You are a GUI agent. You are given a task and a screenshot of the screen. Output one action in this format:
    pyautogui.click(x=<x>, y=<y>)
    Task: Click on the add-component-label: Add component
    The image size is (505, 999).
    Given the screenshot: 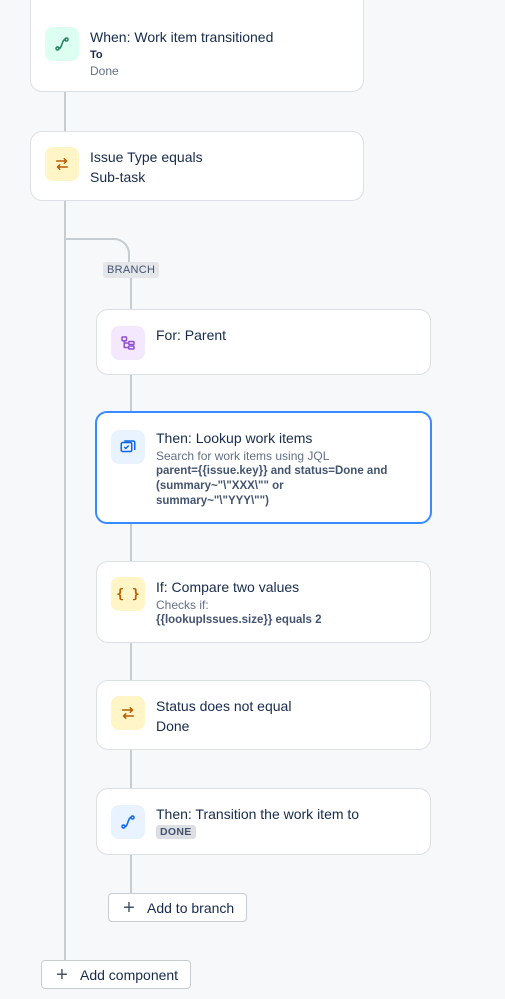 What is the action you would take?
    pyautogui.click(x=129, y=974)
    